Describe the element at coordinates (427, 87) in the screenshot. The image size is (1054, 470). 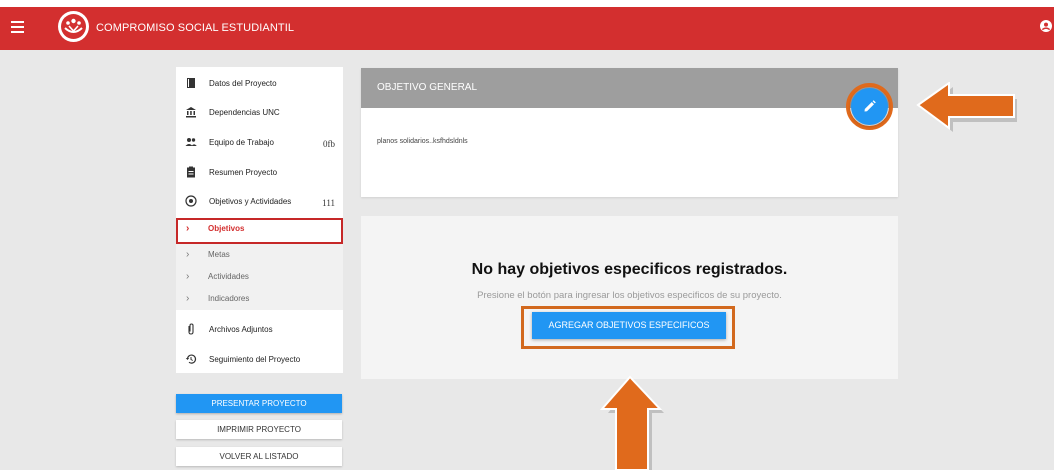
I see `card-title: OBJETIVO GENERAL` at that location.